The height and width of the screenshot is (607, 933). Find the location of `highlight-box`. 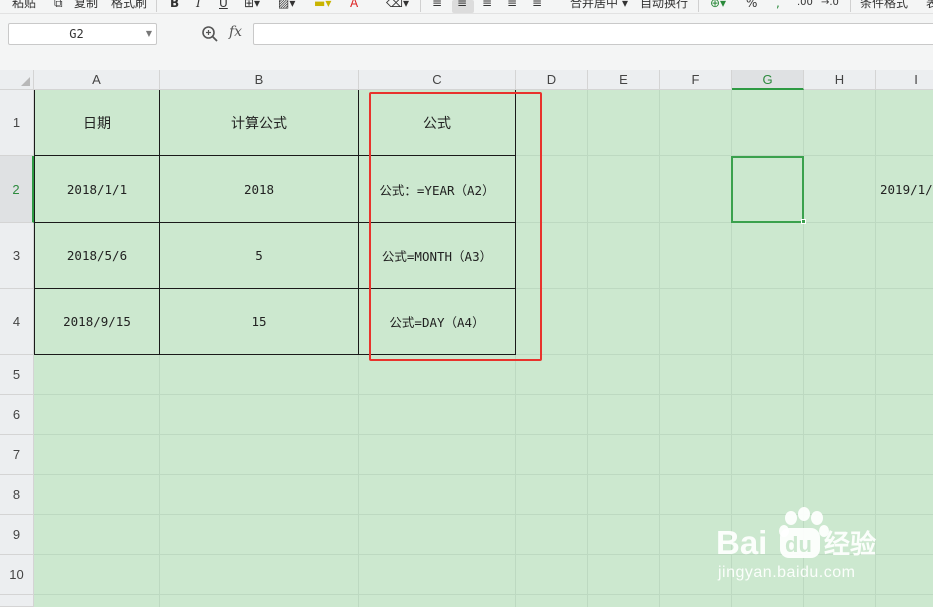

highlight-box is located at coordinates (455, 226).